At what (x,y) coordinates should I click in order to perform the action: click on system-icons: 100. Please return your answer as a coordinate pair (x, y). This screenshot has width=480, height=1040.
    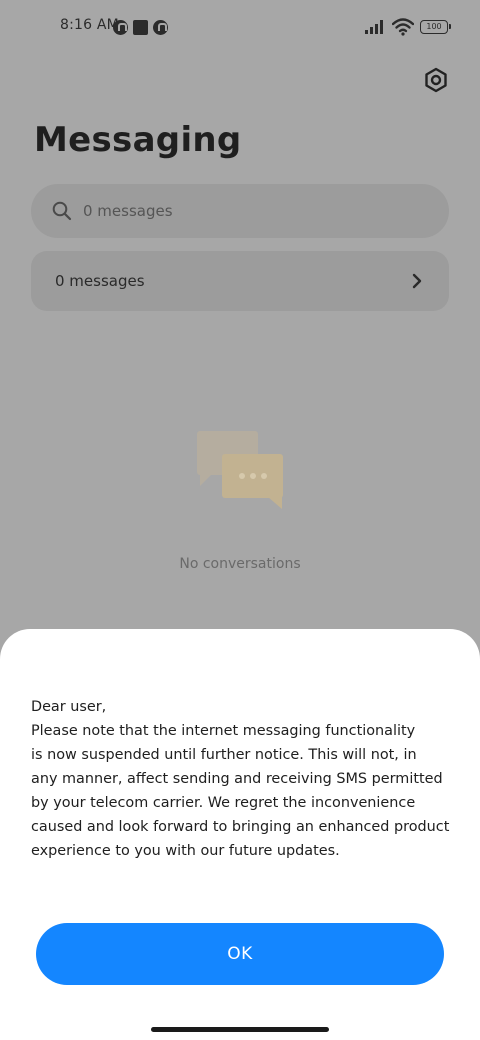
    Looking at the image, I should click on (407, 27).